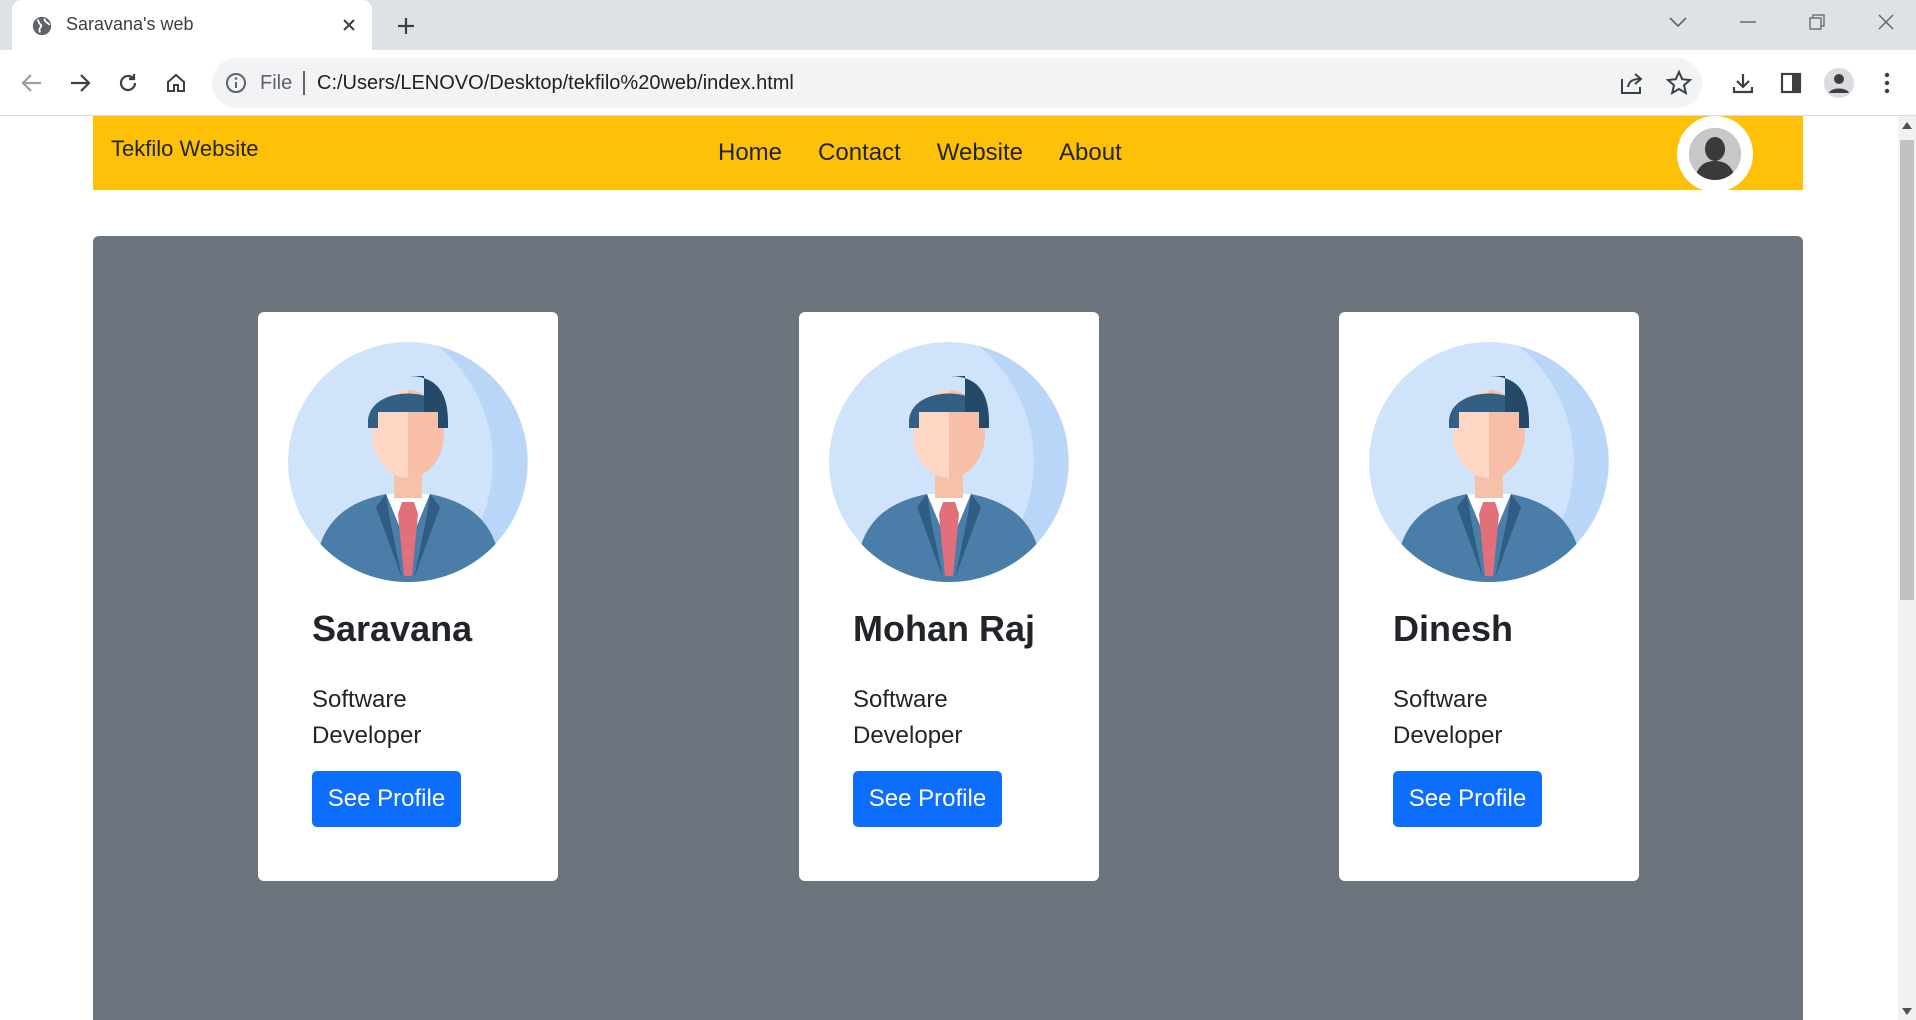  I want to click on close-tab-icon, so click(349, 25).